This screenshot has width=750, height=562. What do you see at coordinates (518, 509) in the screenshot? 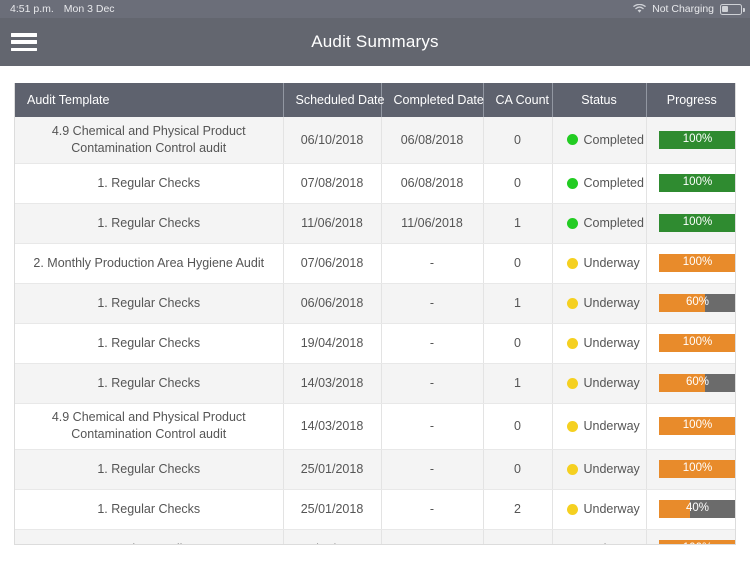
I see `cell-ca-count: 2` at bounding box center [518, 509].